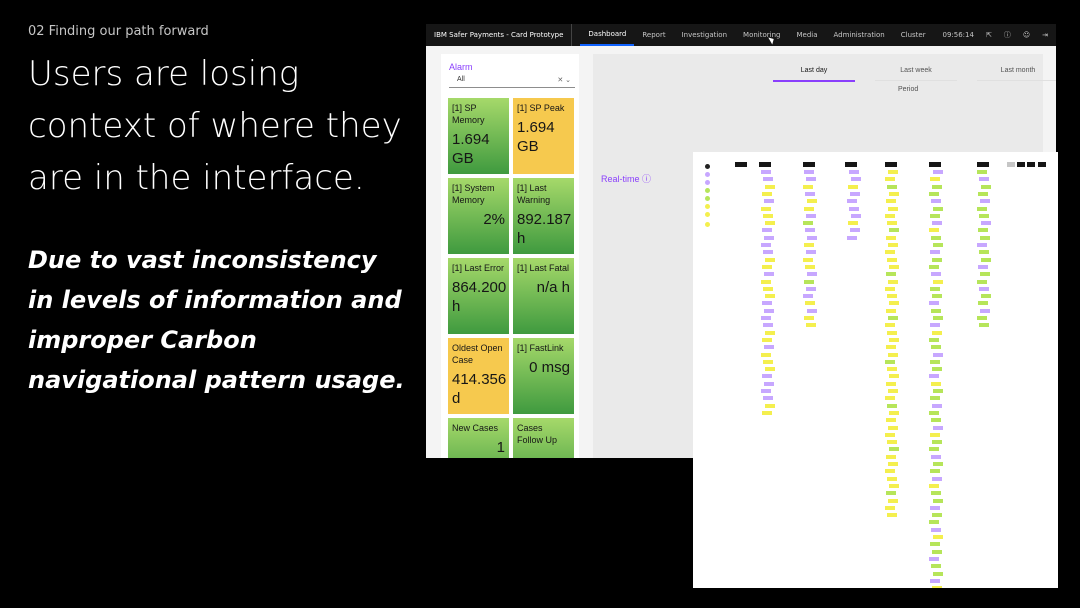 The width and height of the screenshot is (1080, 608). What do you see at coordinates (478, 268) in the screenshot?
I see `tile-label: [1] Last Error` at bounding box center [478, 268].